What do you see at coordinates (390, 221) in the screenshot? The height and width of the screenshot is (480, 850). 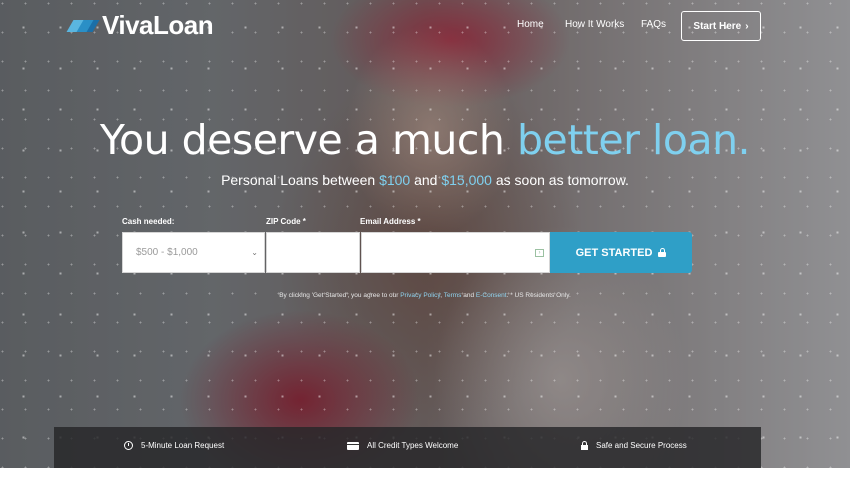 I see `email-address-label: Email Address *` at bounding box center [390, 221].